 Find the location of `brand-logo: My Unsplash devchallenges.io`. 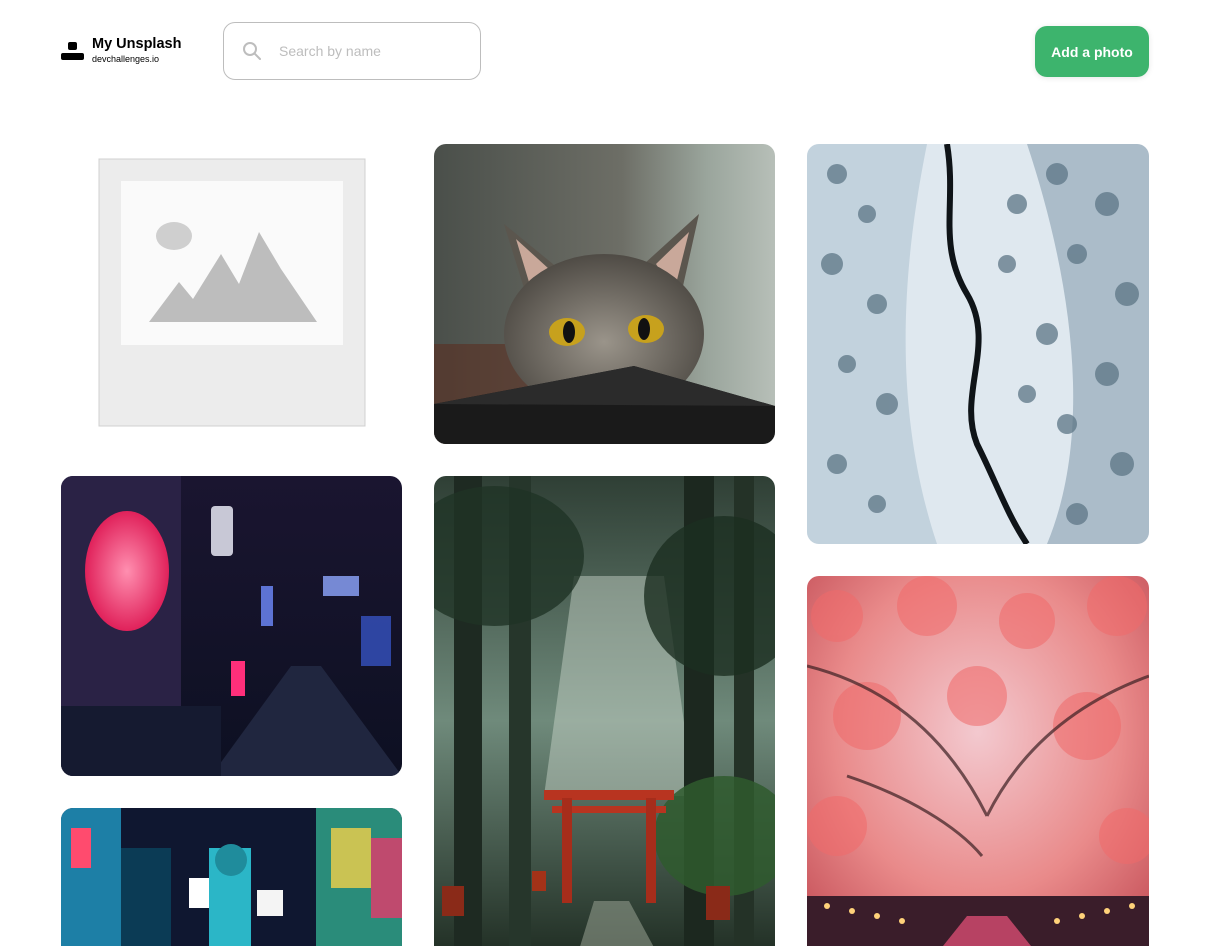

brand-logo: My Unsplash devchallenges.io is located at coordinates (131, 52).